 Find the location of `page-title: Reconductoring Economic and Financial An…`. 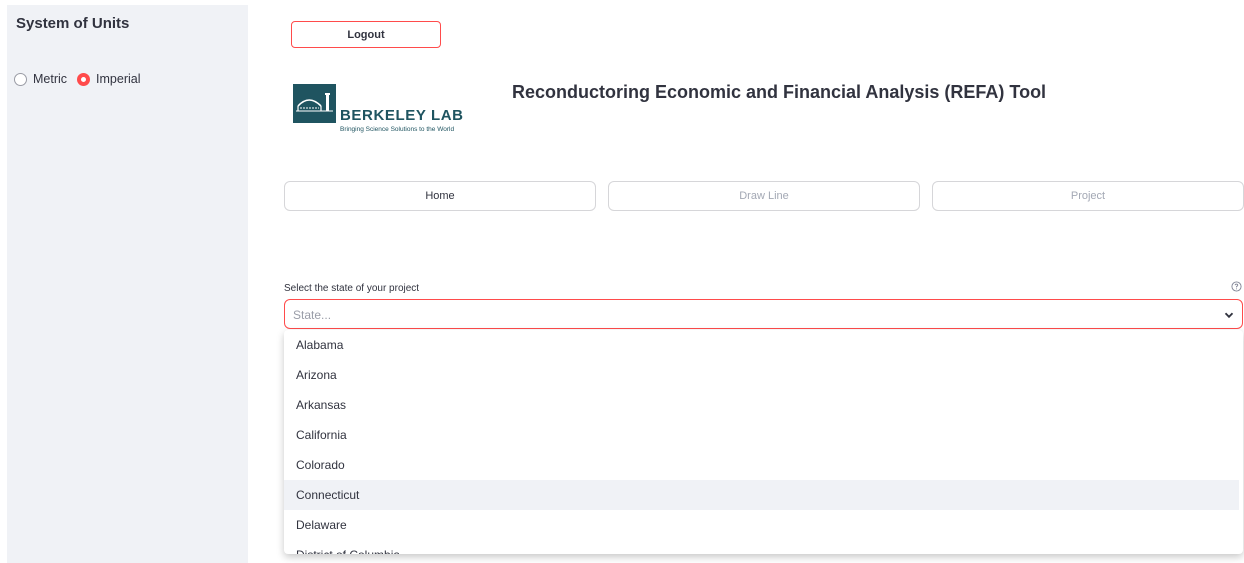

page-title: Reconductoring Economic and Financial An… is located at coordinates (779, 92).